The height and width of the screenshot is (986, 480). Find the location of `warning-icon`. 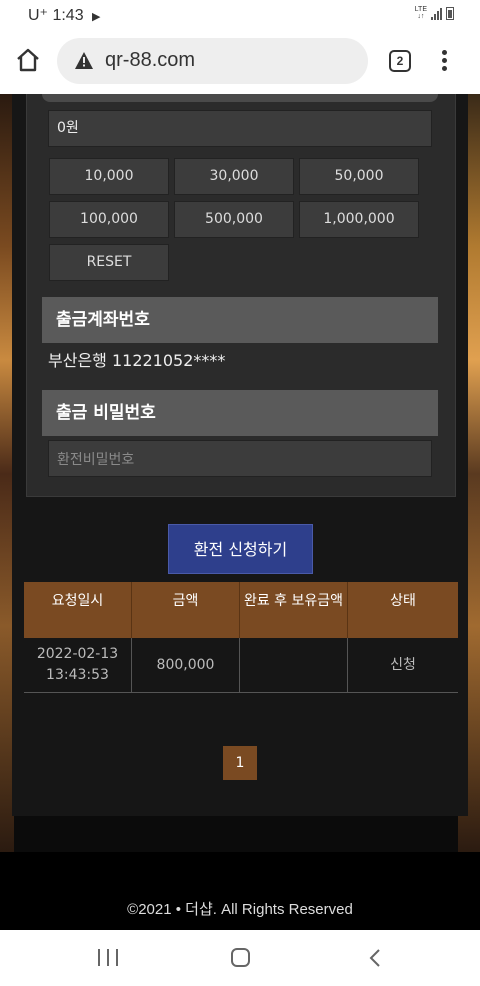

warning-icon is located at coordinates (84, 60).